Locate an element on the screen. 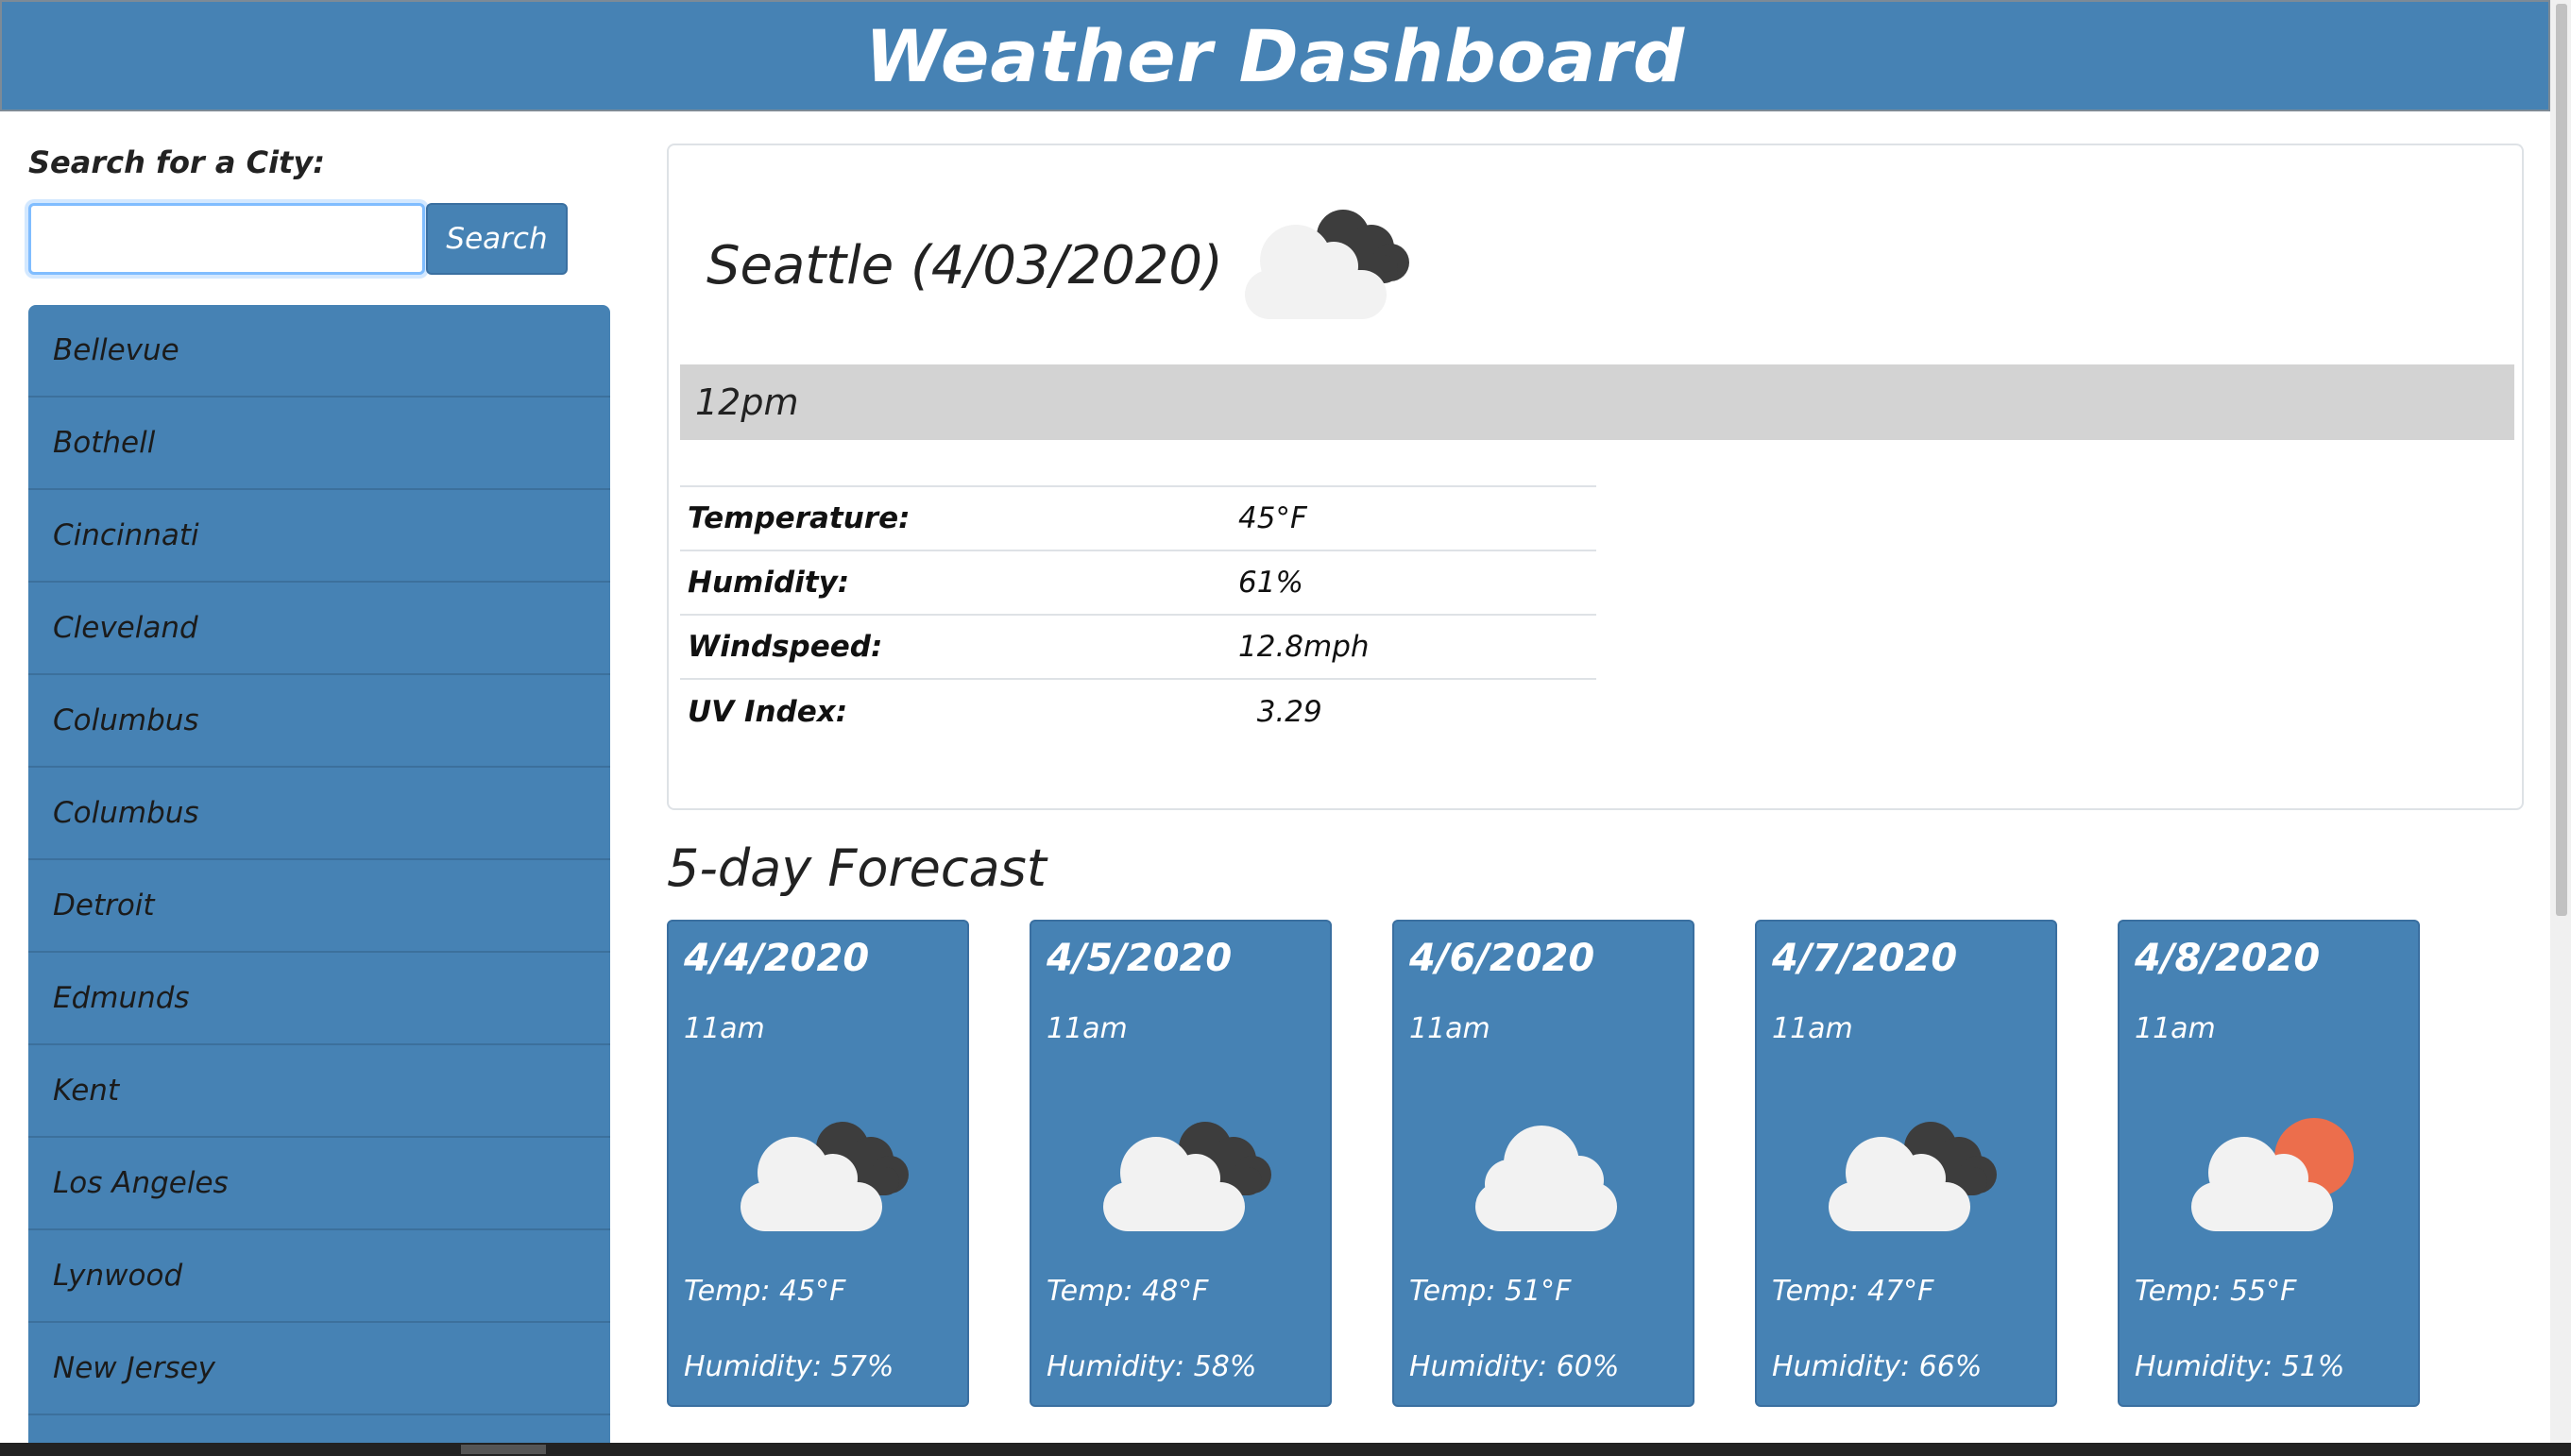  current-time-bar: 12pm is located at coordinates (1597, 402).